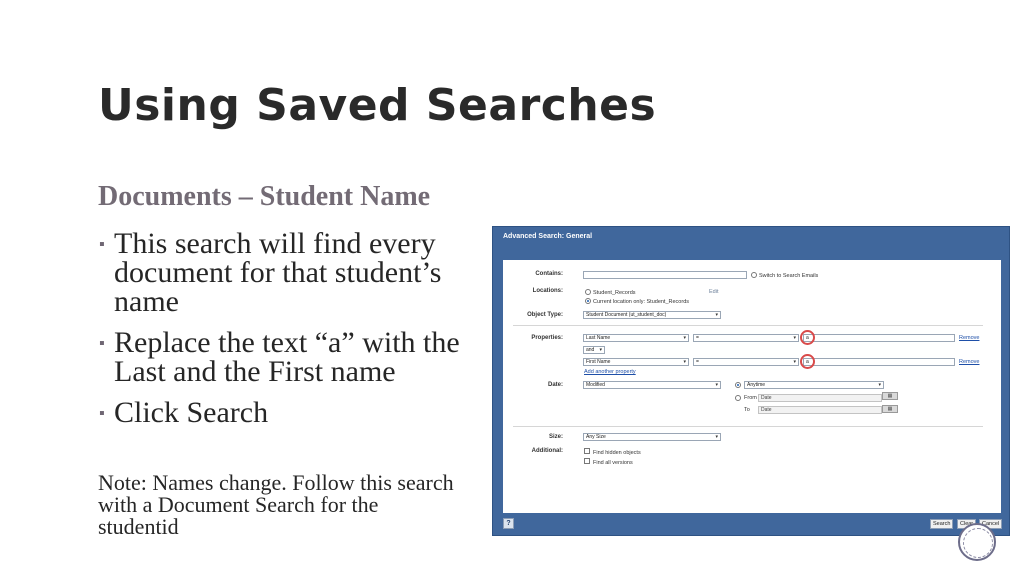 Image resolution: width=1024 pixels, height=576 pixels. Describe the element at coordinates (636, 362) in the screenshot. I see `property-2-field-select: First Name ▾` at that location.